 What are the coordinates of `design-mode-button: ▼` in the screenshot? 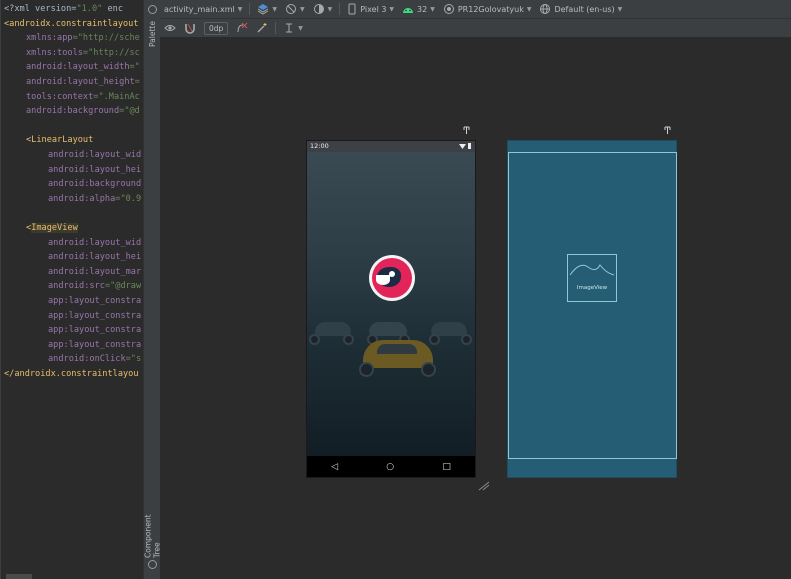 It's located at (267, 9).